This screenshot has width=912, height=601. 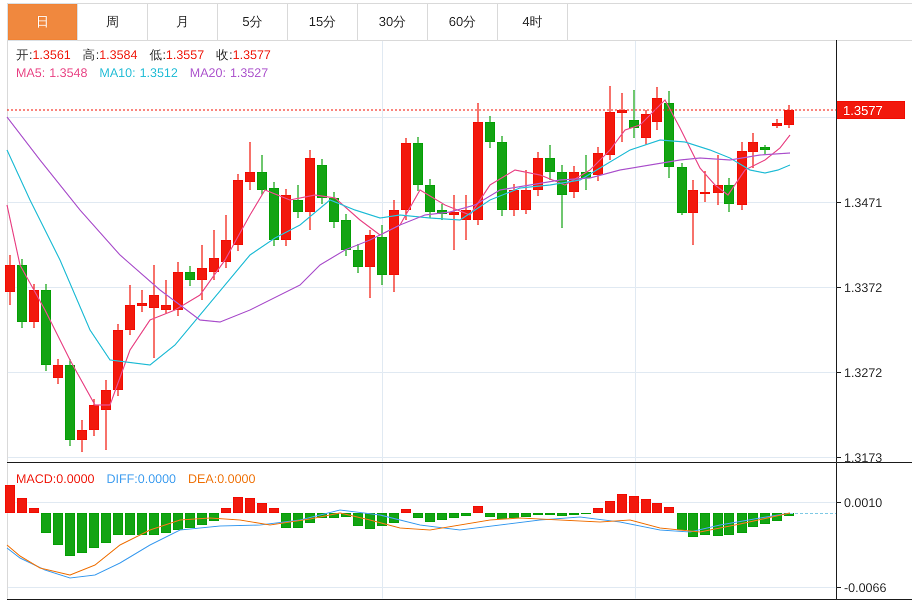 What do you see at coordinates (865, 588) in the screenshot?
I see `macd-axis-label: -0.0066` at bounding box center [865, 588].